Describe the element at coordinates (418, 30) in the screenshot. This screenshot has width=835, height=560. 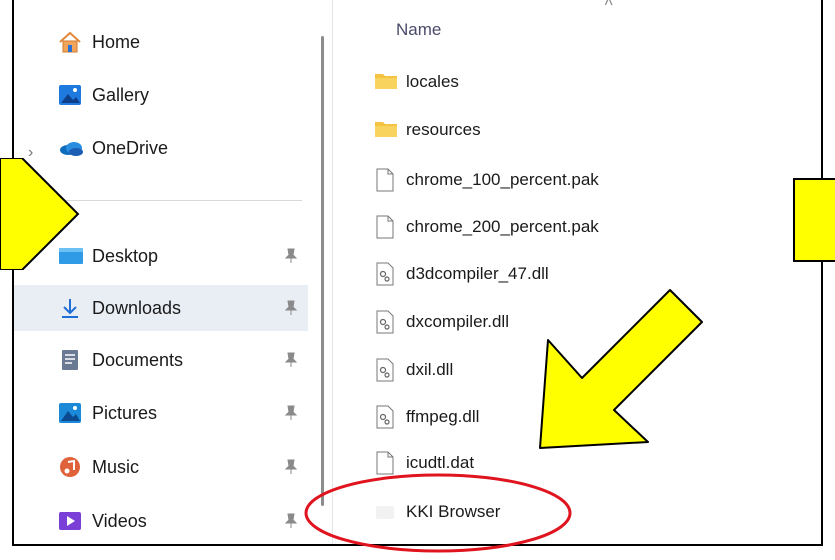
I see `column-header-name: Name` at that location.